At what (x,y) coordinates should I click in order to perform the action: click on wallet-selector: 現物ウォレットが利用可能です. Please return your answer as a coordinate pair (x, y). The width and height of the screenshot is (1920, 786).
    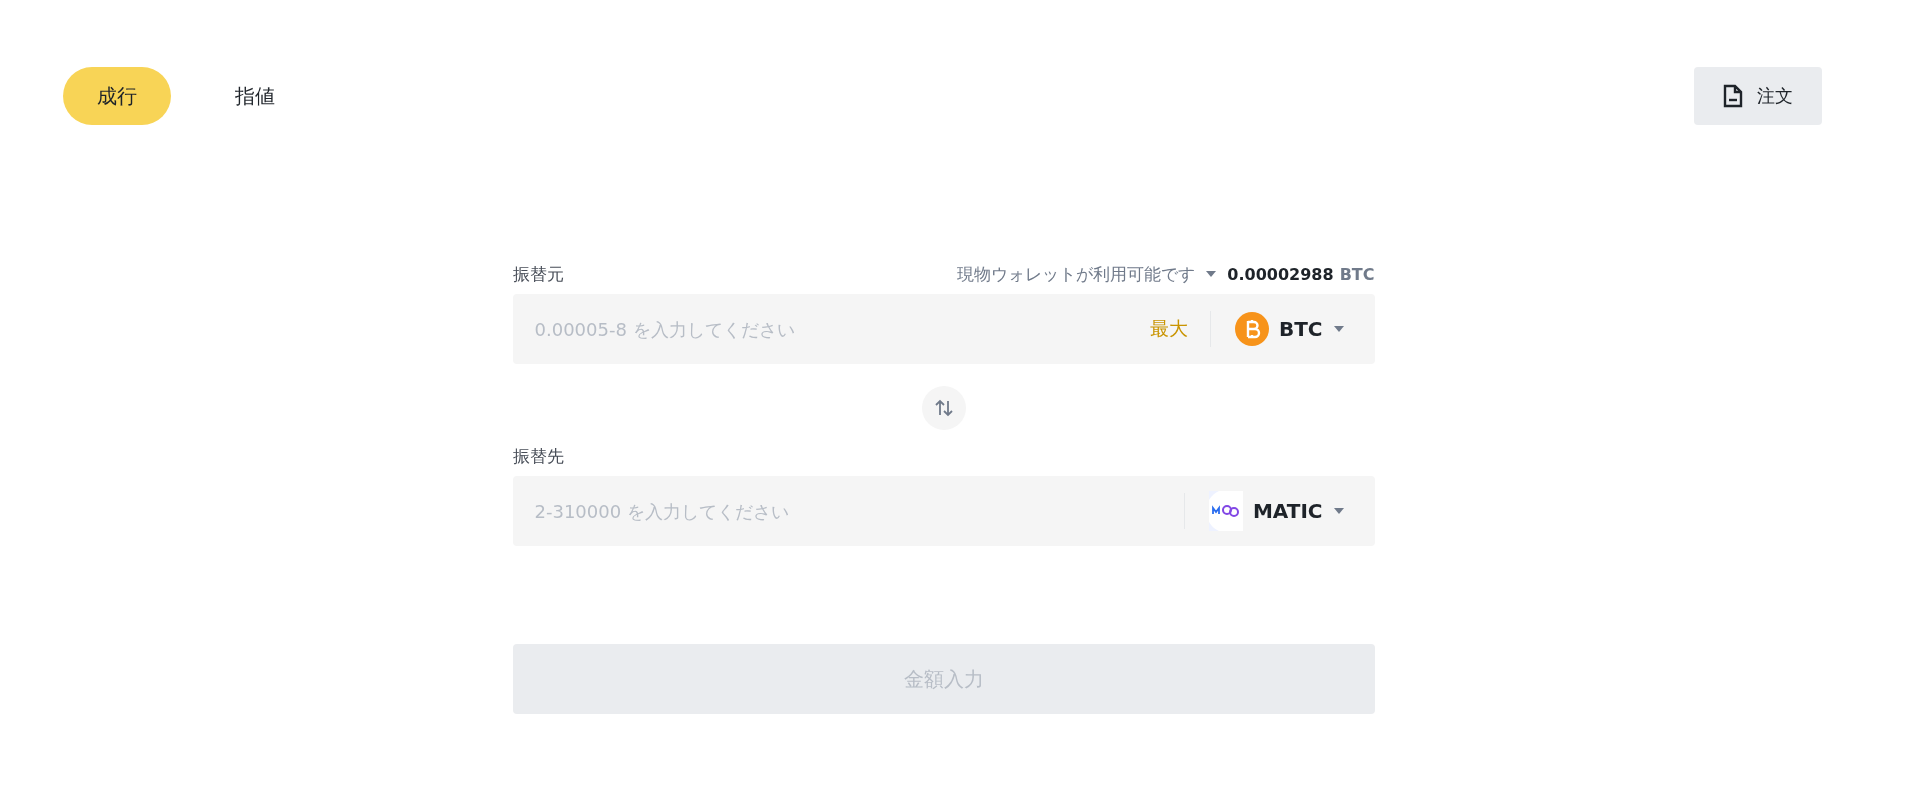
    Looking at the image, I should click on (1076, 274).